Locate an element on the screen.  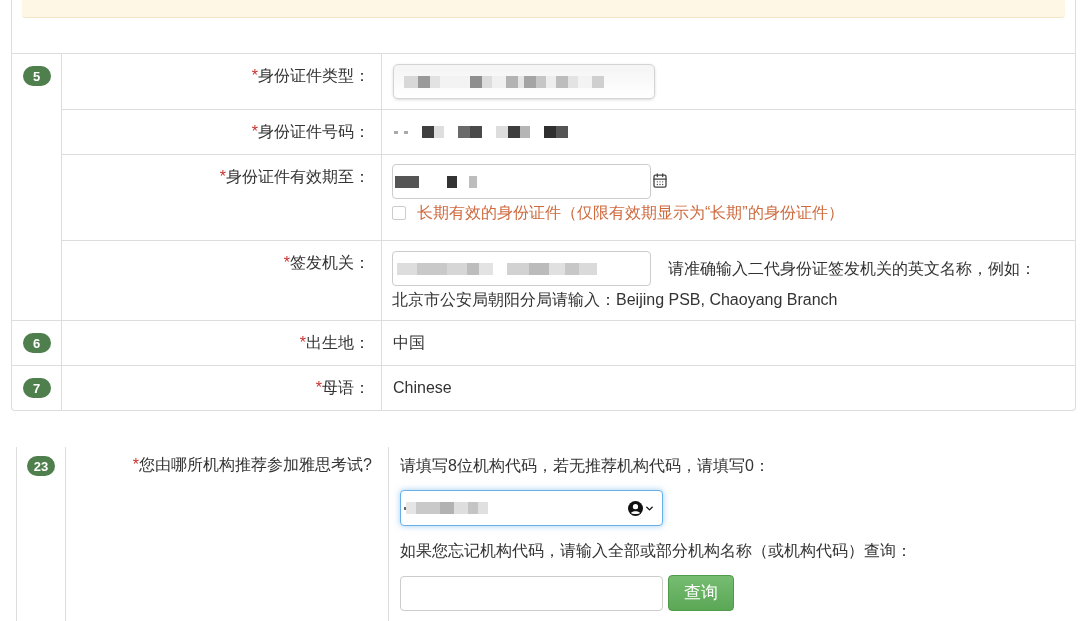
question-number-badge: 7 is located at coordinates (36, 388).